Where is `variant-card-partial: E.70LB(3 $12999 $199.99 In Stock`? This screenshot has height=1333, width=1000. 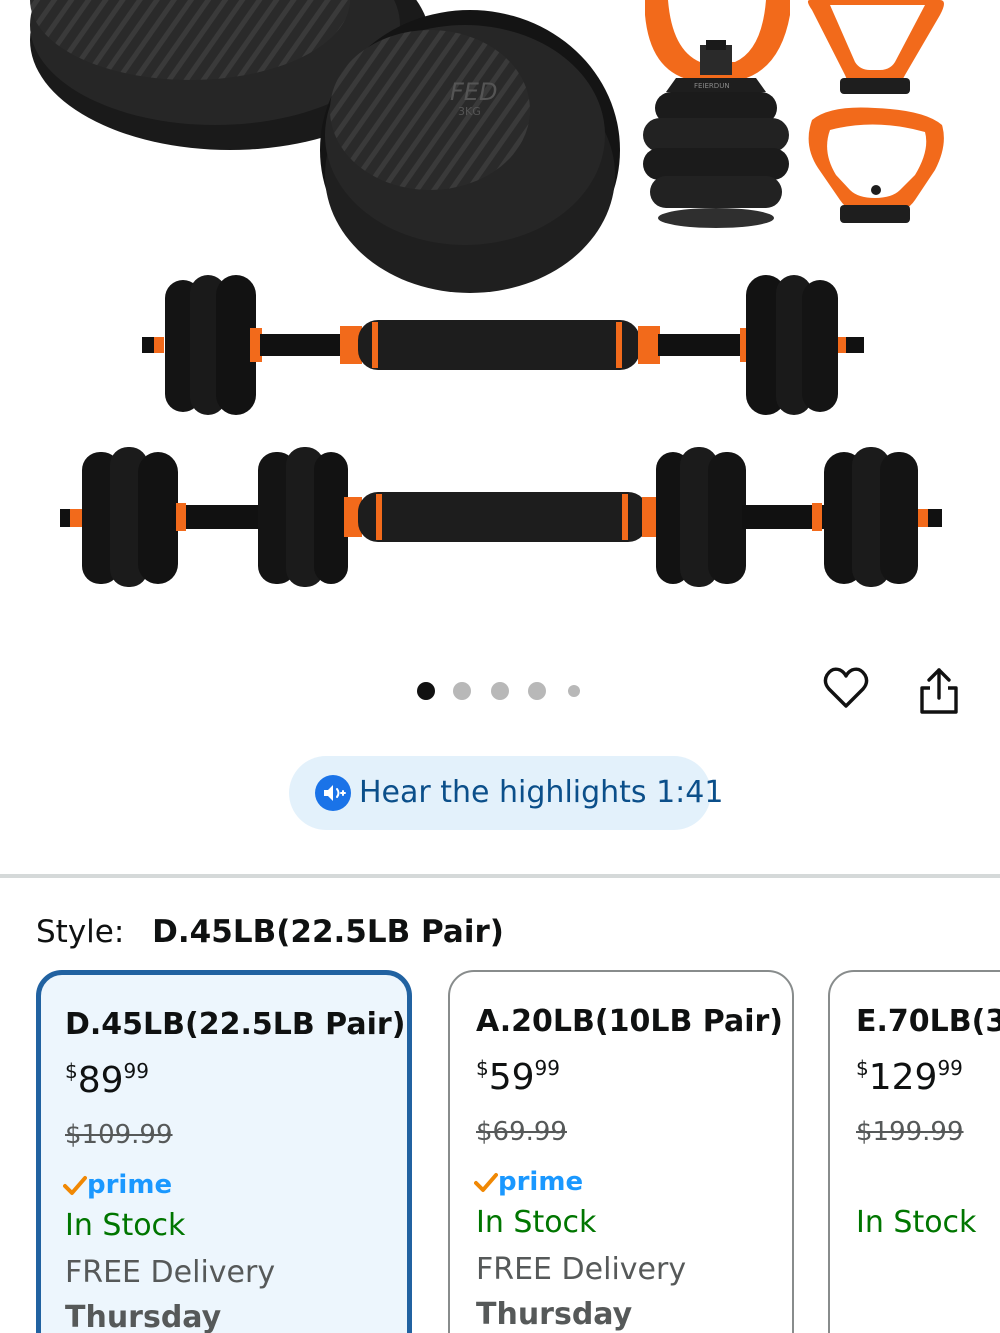 variant-card-partial: E.70LB(3 $12999 $199.99 In Stock is located at coordinates (914, 1151).